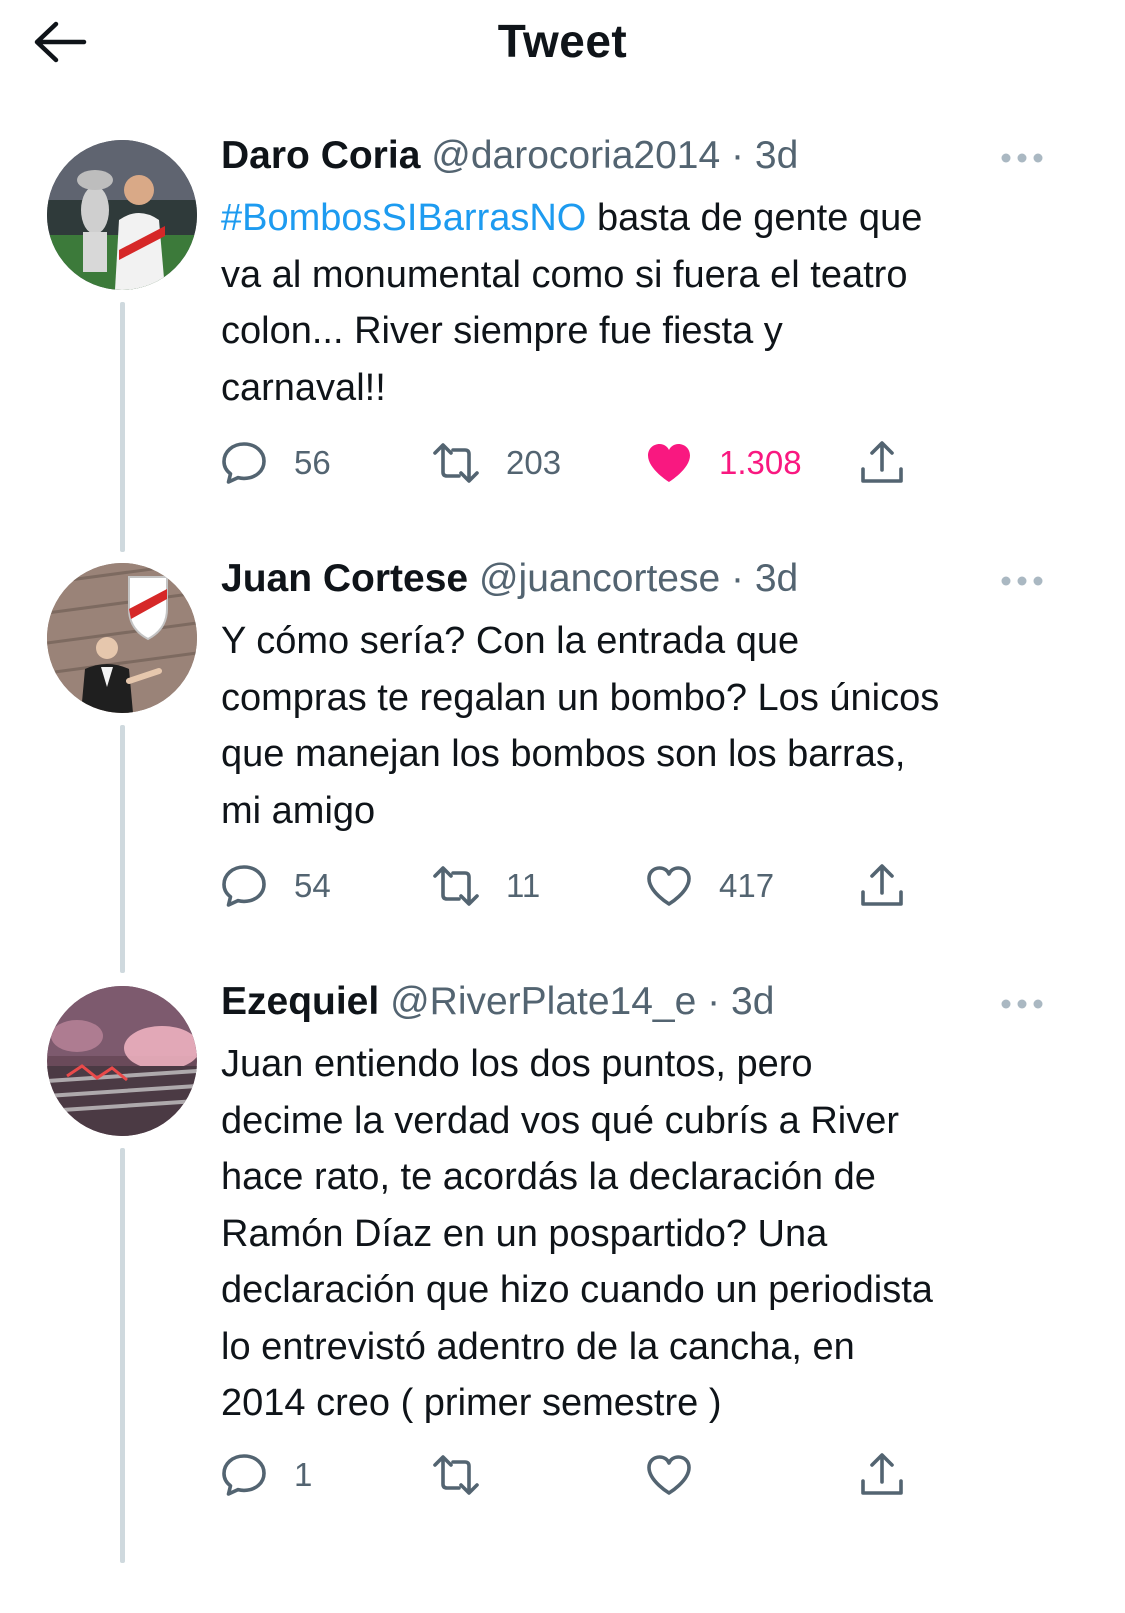  What do you see at coordinates (303, 387) in the screenshot?
I see `tweet-line: carnaval!!` at bounding box center [303, 387].